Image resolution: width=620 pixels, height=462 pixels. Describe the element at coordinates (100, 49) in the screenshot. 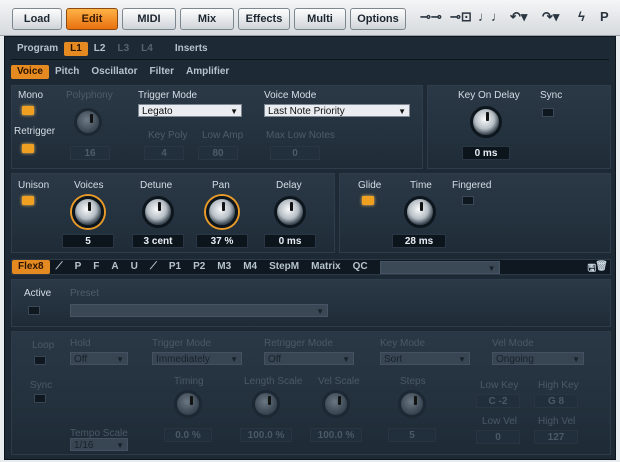

I see `tab-l2: L2` at that location.